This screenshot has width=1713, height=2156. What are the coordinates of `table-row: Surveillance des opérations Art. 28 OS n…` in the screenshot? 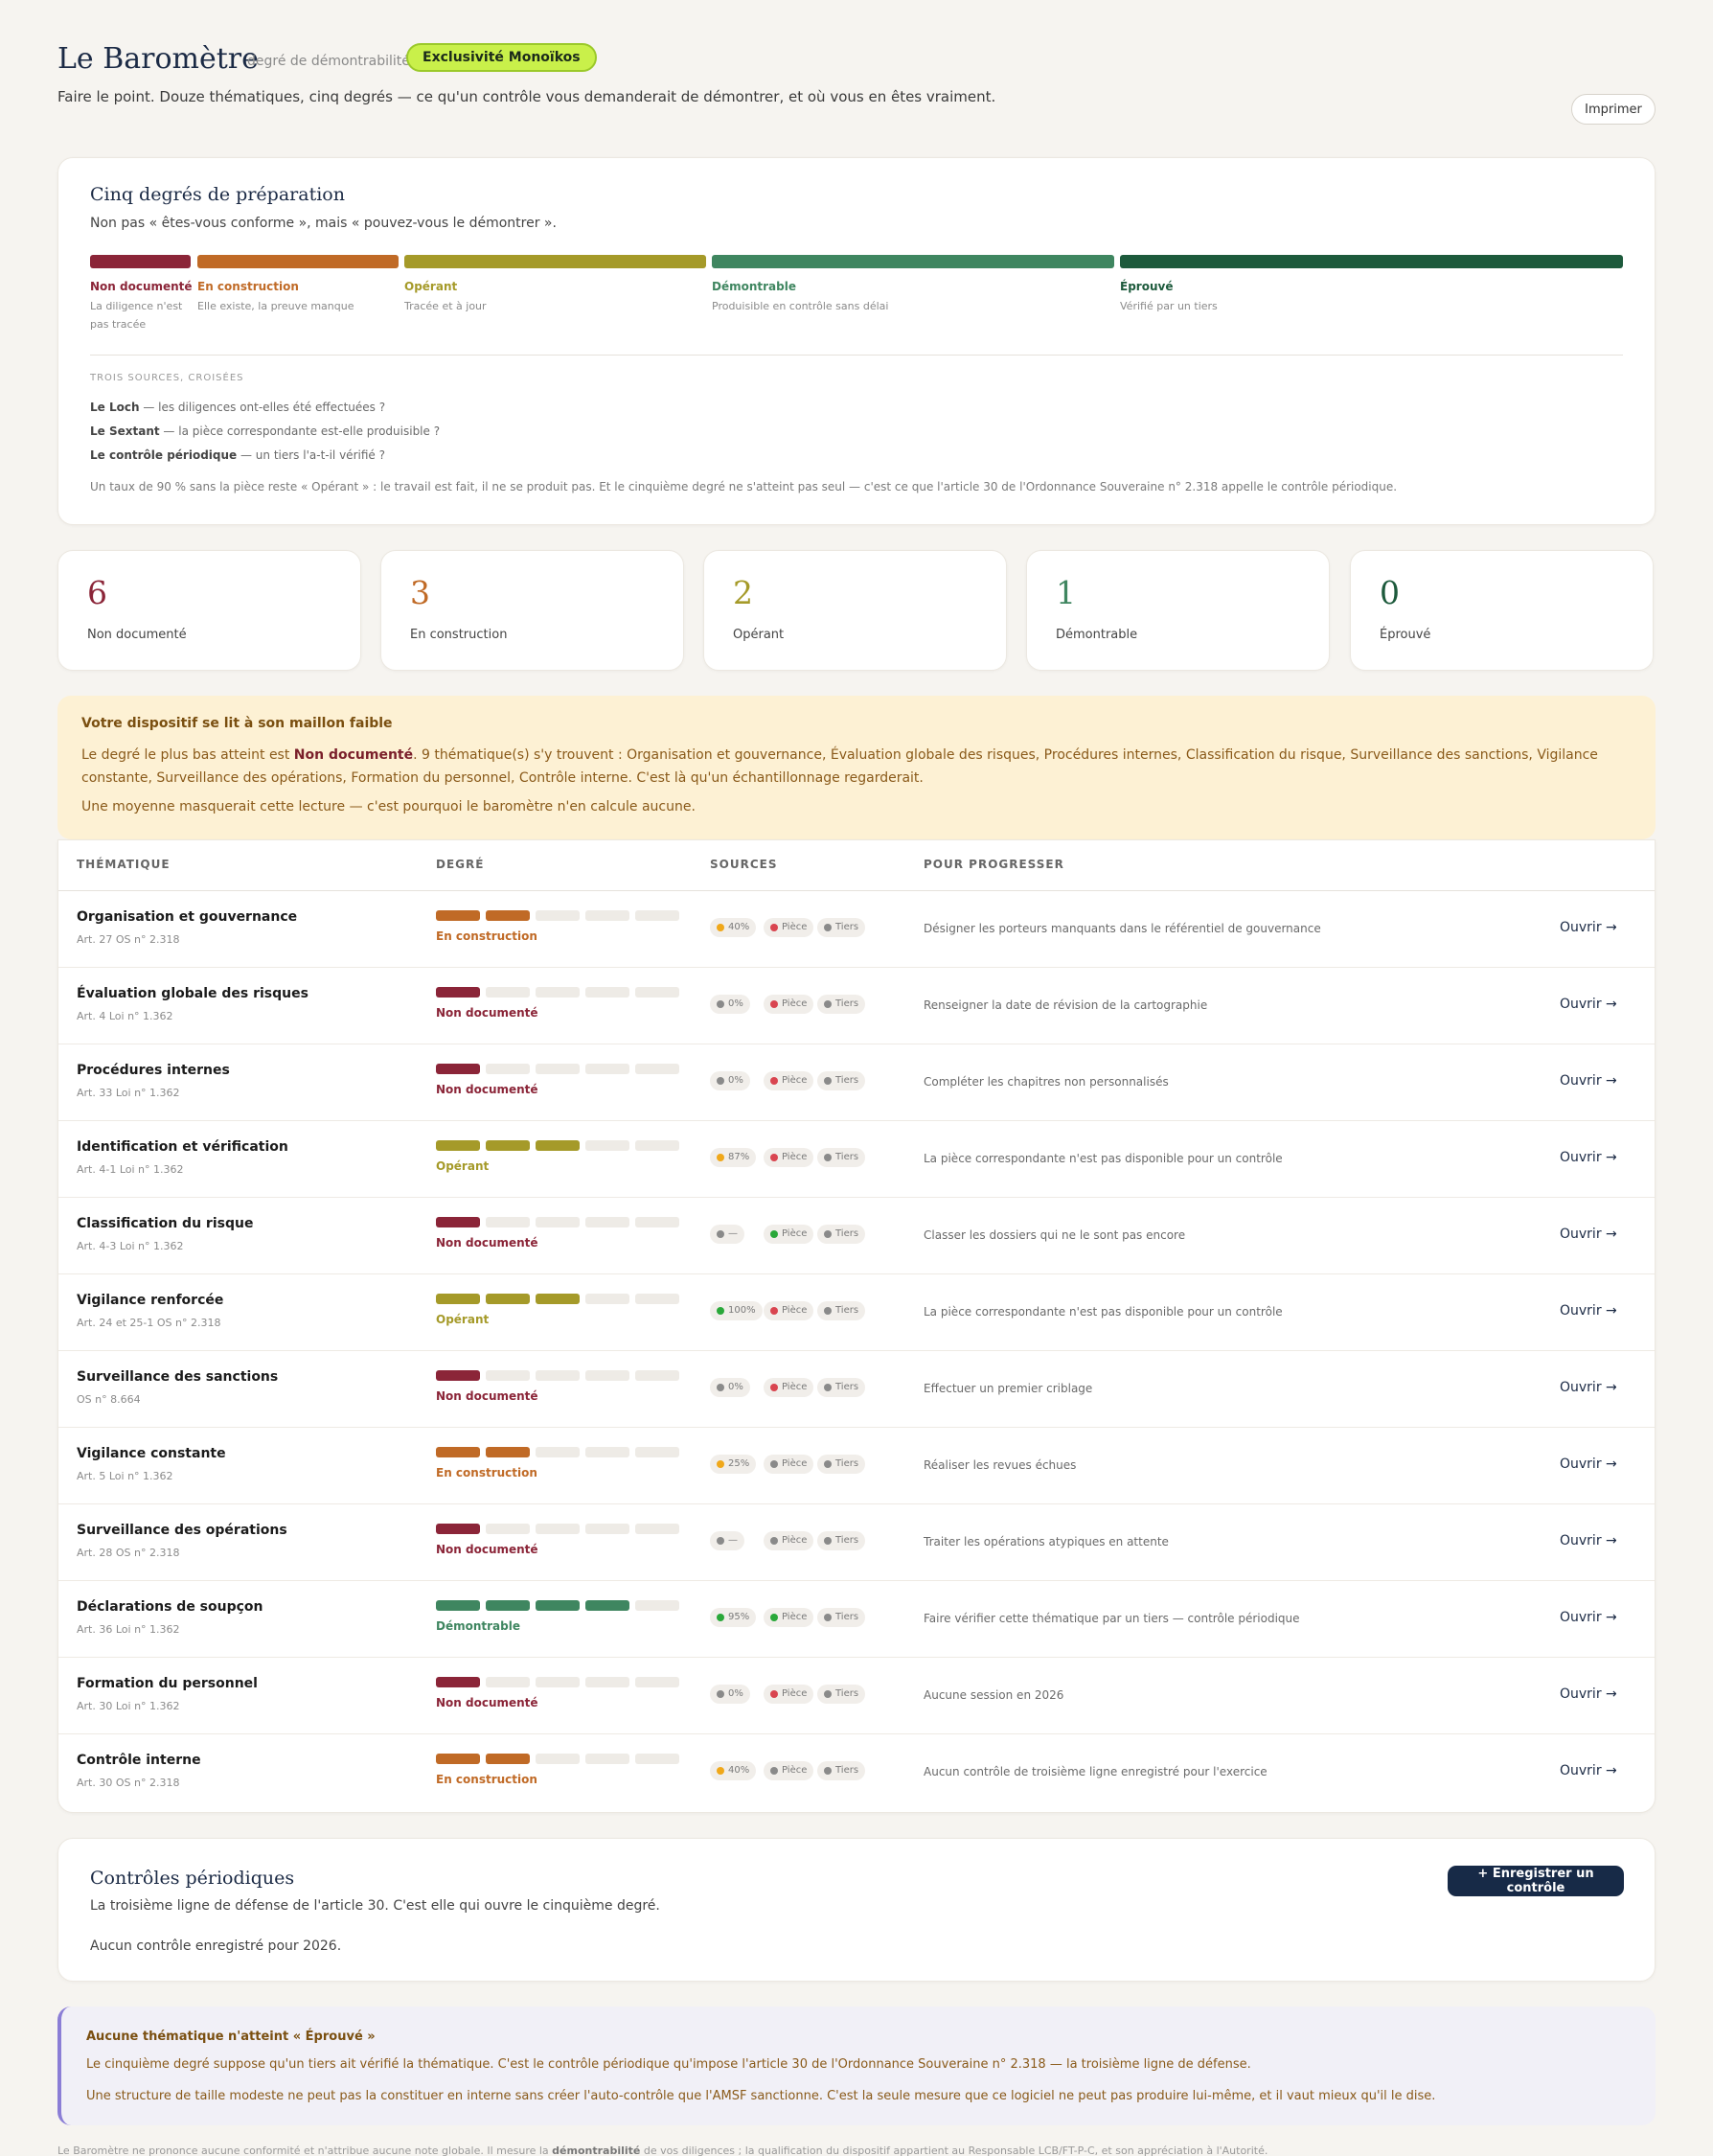 It's located at (856, 1542).